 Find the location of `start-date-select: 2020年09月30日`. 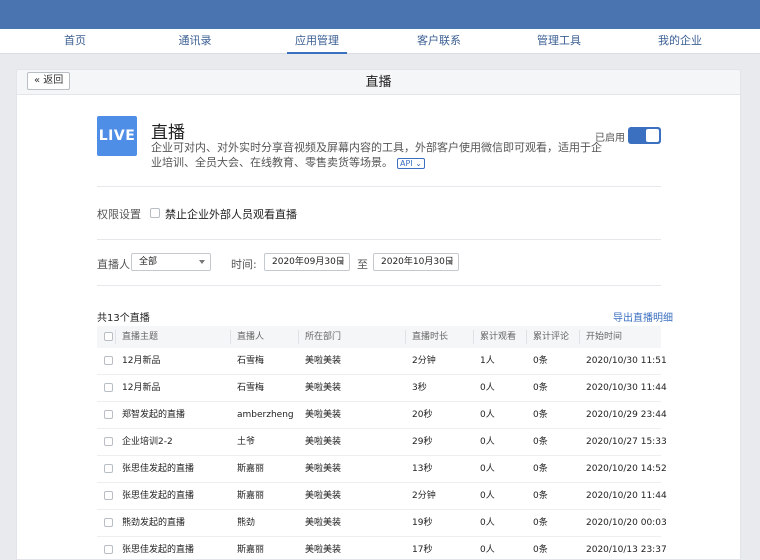

start-date-select: 2020年09月30日 is located at coordinates (307, 262).